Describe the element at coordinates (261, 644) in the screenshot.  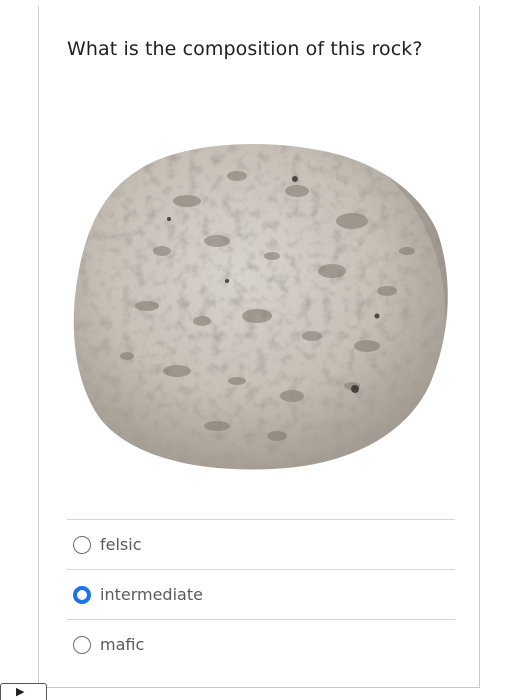
I see `option-mafic: mafic` at that location.